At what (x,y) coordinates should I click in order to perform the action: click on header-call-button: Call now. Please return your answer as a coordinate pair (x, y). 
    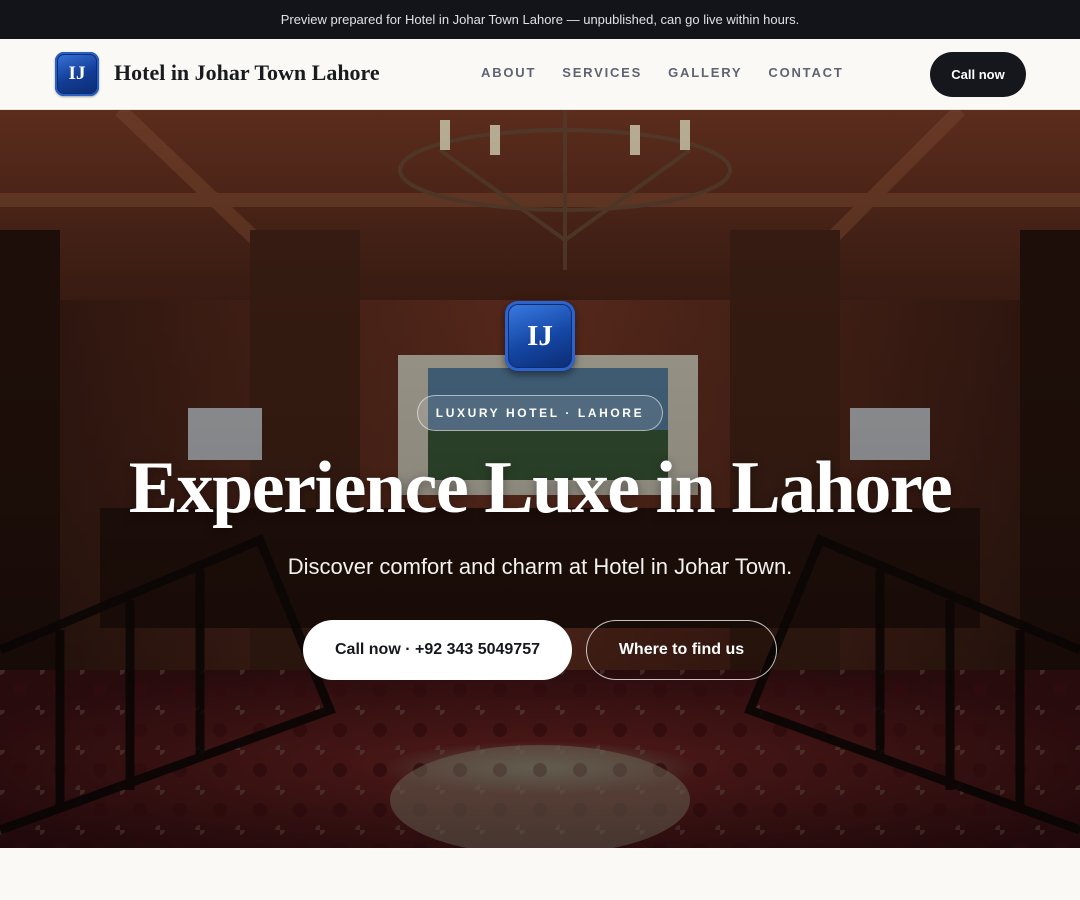
    Looking at the image, I should click on (978, 74).